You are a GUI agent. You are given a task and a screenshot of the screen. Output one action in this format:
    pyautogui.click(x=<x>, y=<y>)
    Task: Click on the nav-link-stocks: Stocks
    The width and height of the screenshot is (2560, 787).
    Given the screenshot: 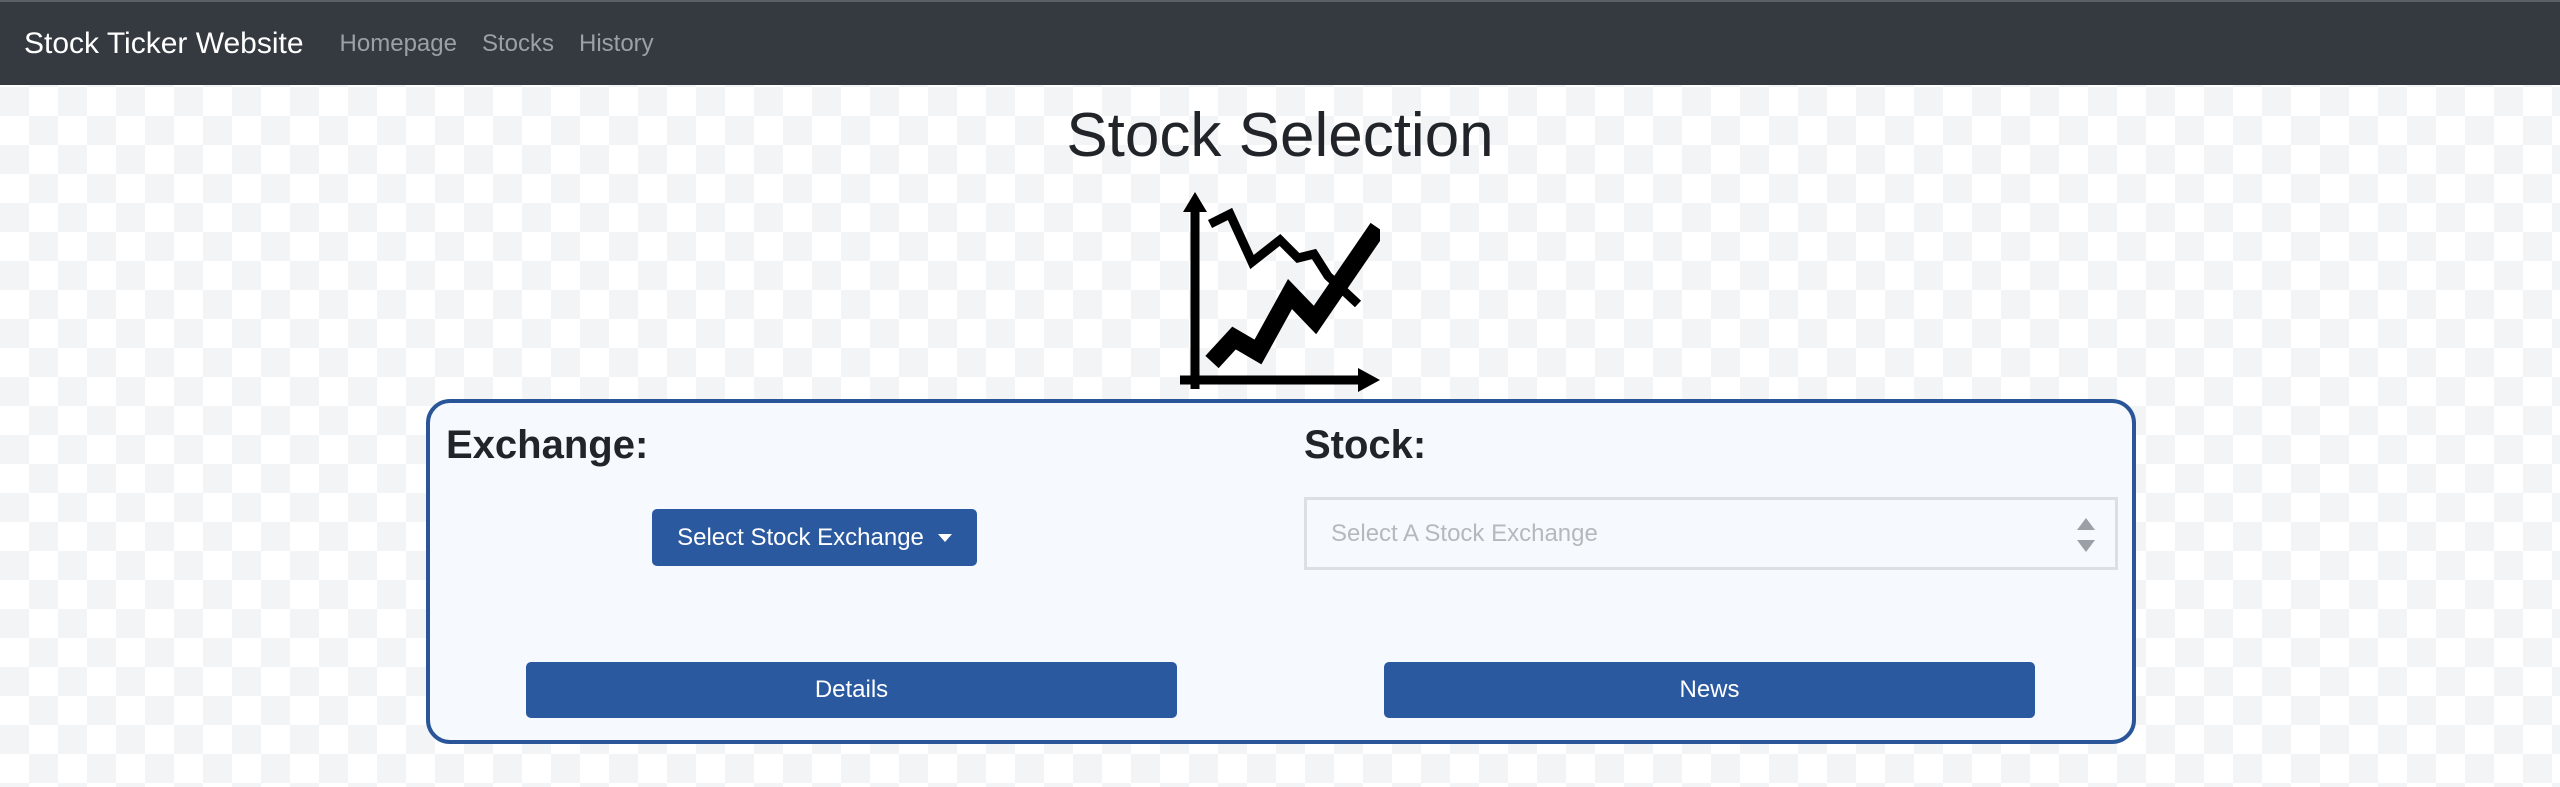 What is the action you would take?
    pyautogui.click(x=518, y=44)
    